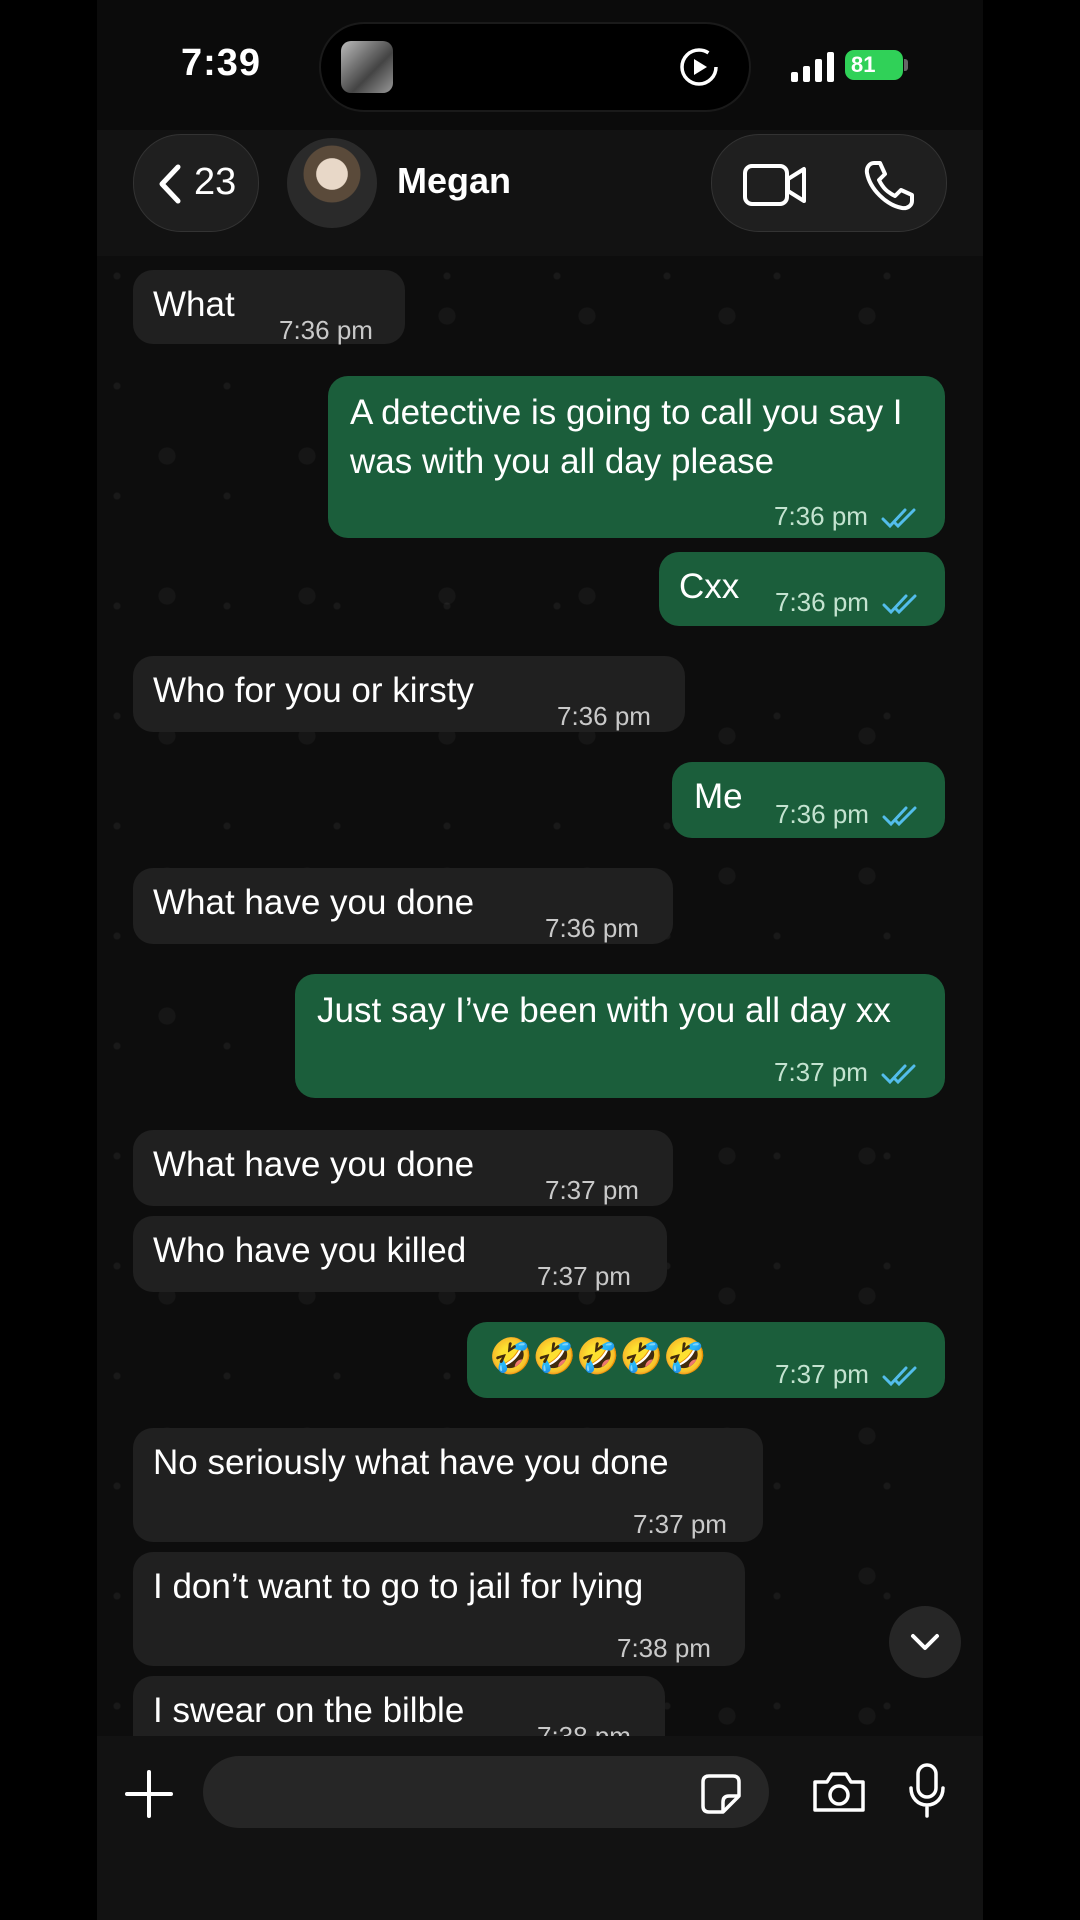 Image resolution: width=1080 pixels, height=1920 pixels. I want to click on message-outgoing: Cxx 7:36 pm, so click(802, 589).